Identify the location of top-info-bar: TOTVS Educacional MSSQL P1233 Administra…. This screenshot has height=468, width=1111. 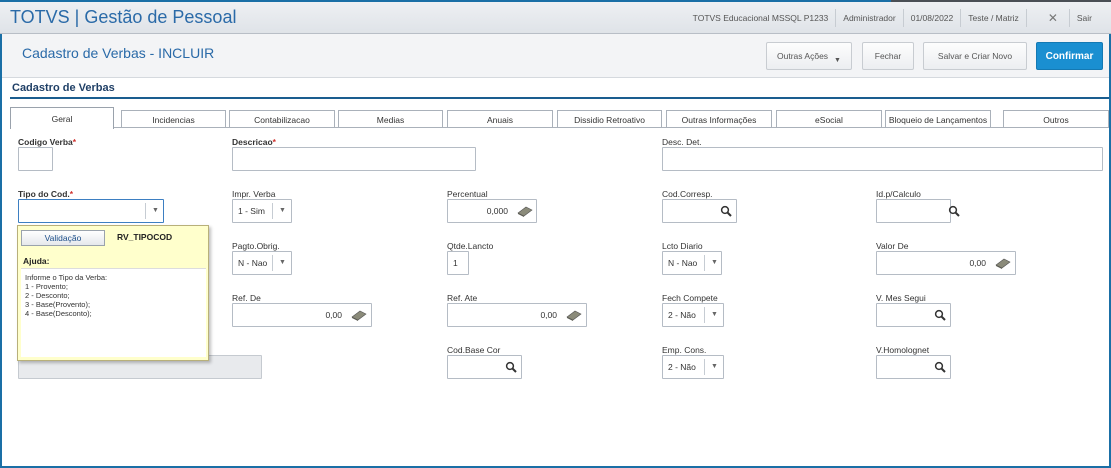
(898, 18).